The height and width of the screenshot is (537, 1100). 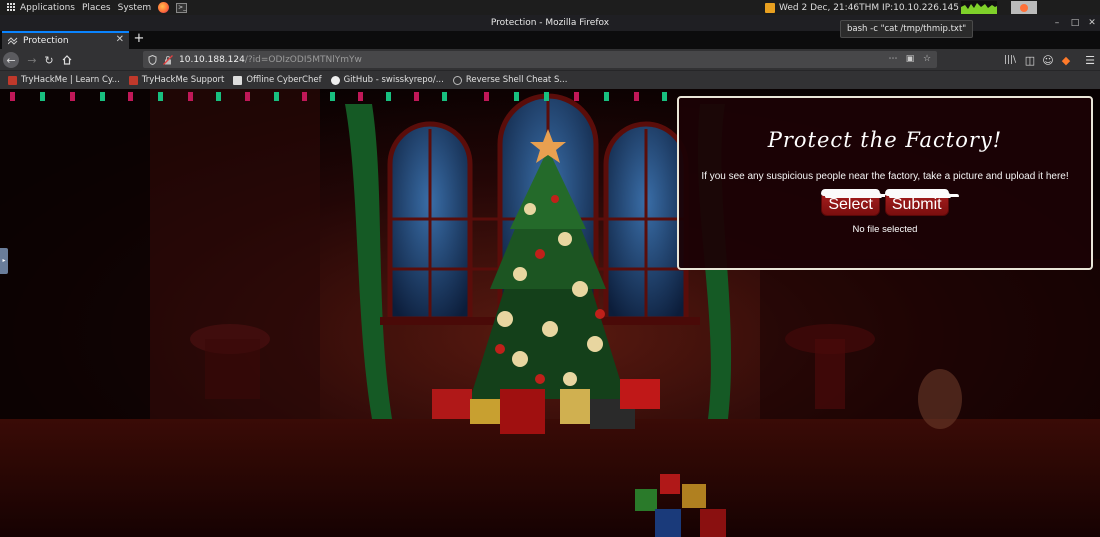 What do you see at coordinates (11, 7) in the screenshot?
I see `apps-grid-icon` at bounding box center [11, 7].